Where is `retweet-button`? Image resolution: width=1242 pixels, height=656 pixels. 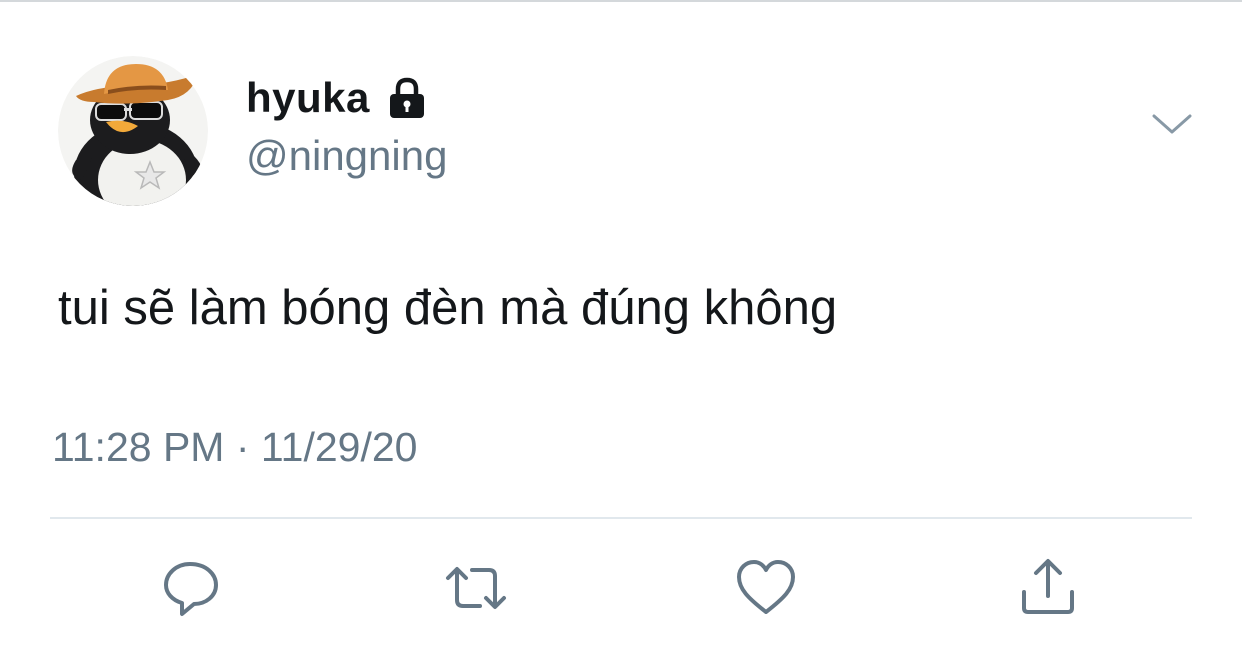 retweet-button is located at coordinates (476, 588).